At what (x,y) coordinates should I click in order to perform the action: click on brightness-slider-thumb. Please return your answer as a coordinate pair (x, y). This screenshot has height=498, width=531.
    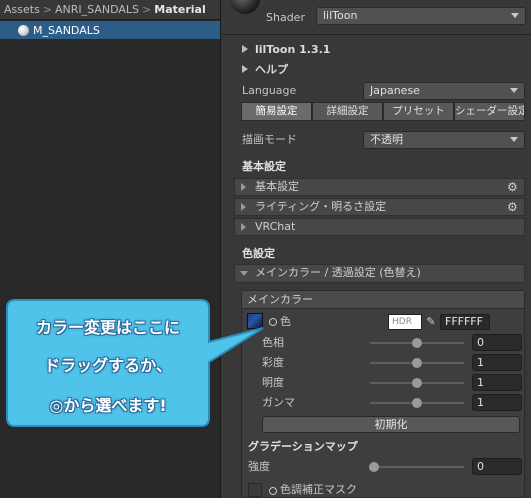
    Looking at the image, I should click on (417, 383).